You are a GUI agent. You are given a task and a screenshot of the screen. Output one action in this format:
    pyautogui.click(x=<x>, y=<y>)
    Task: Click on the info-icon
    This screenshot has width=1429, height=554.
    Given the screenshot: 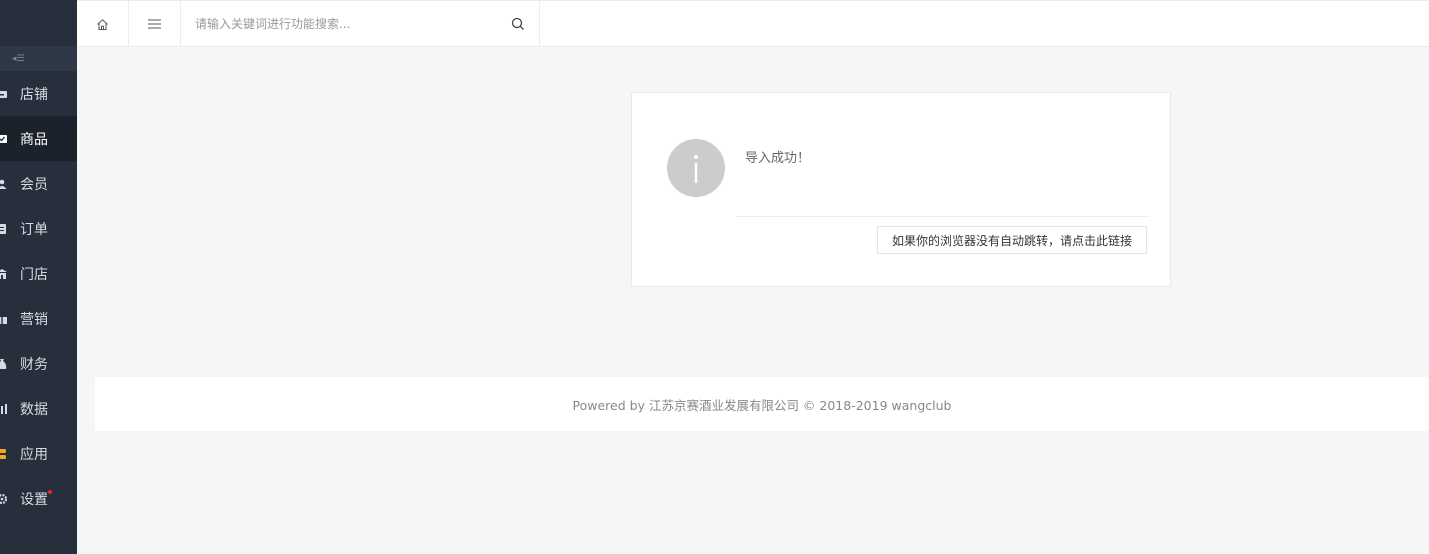 What is the action you would take?
    pyautogui.click(x=696, y=168)
    